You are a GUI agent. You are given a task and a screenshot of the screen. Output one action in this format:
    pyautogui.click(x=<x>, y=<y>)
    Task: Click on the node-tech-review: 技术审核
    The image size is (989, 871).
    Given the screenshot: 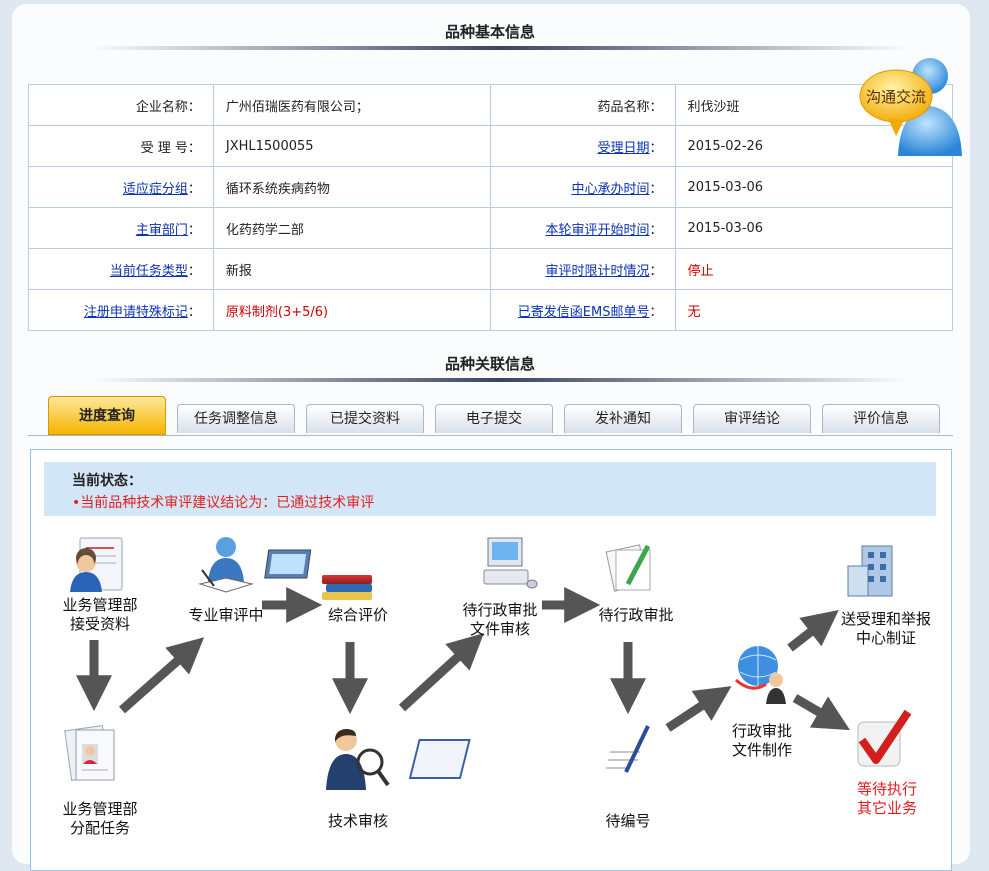 What is the action you would take?
    pyautogui.click(x=358, y=821)
    